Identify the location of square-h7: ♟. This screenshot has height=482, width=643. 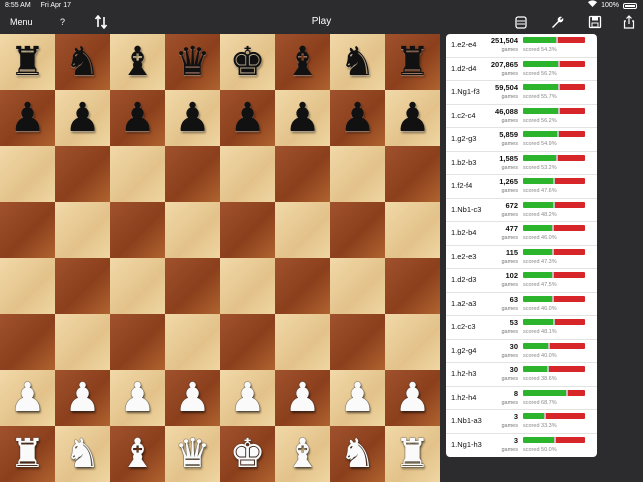
(412, 118).